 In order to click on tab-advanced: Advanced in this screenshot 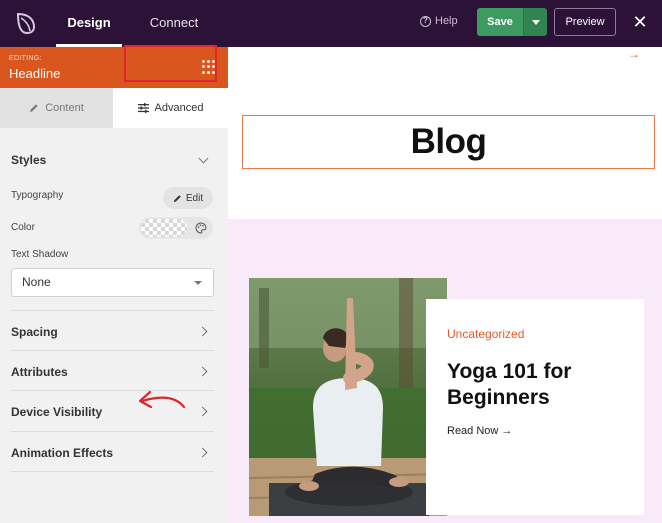, I will do `click(170, 108)`.